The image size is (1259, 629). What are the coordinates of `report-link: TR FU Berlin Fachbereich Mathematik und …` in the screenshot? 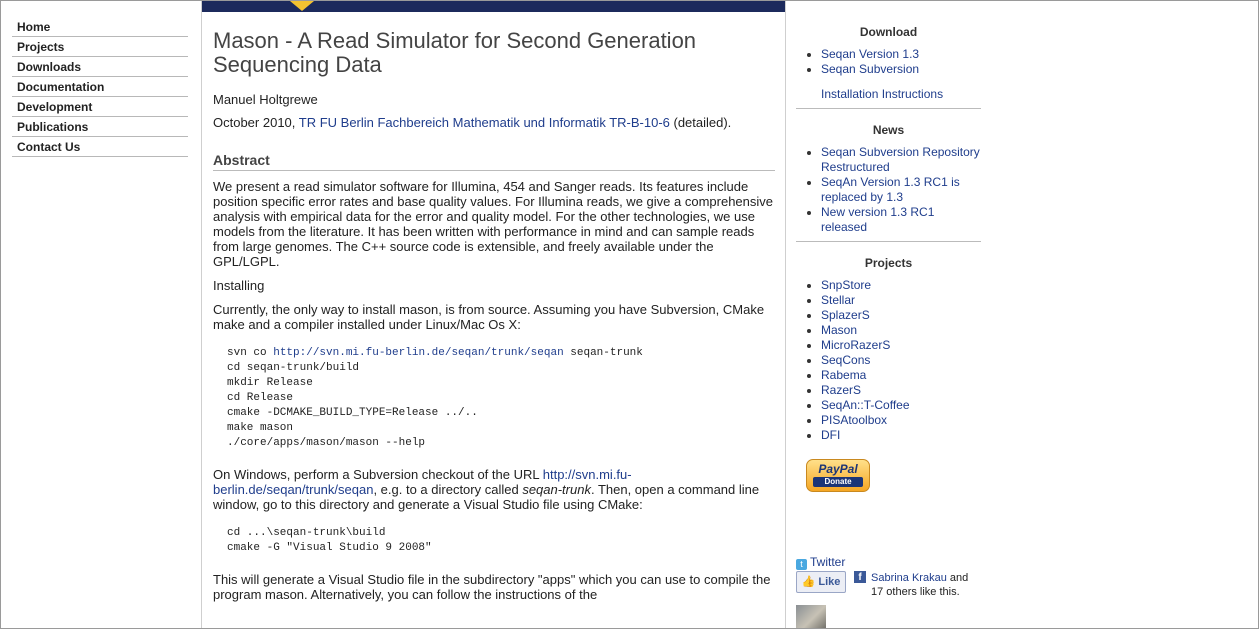 It's located at (484, 122).